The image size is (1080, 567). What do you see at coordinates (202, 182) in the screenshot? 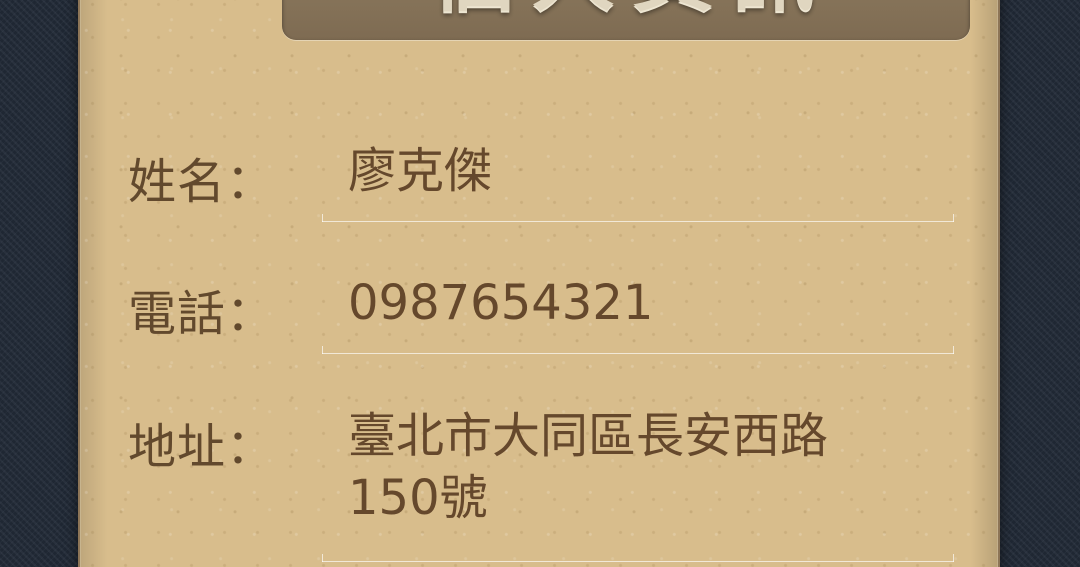
I see `name-label: 姓名：` at bounding box center [202, 182].